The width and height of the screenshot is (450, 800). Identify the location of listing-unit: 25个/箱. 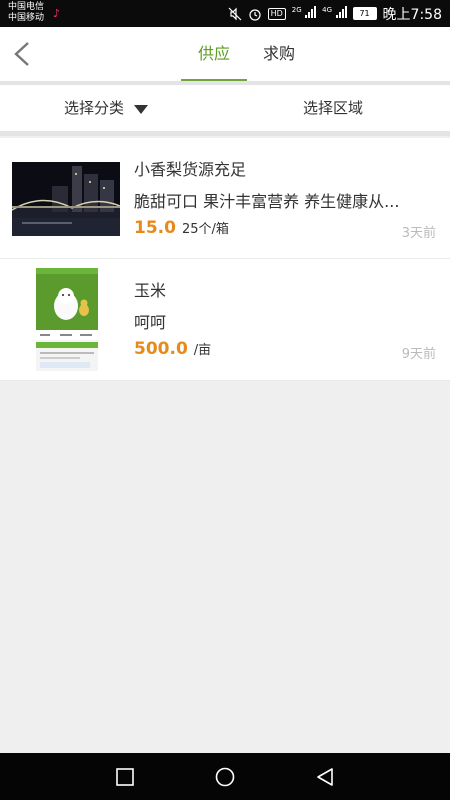
(205, 229).